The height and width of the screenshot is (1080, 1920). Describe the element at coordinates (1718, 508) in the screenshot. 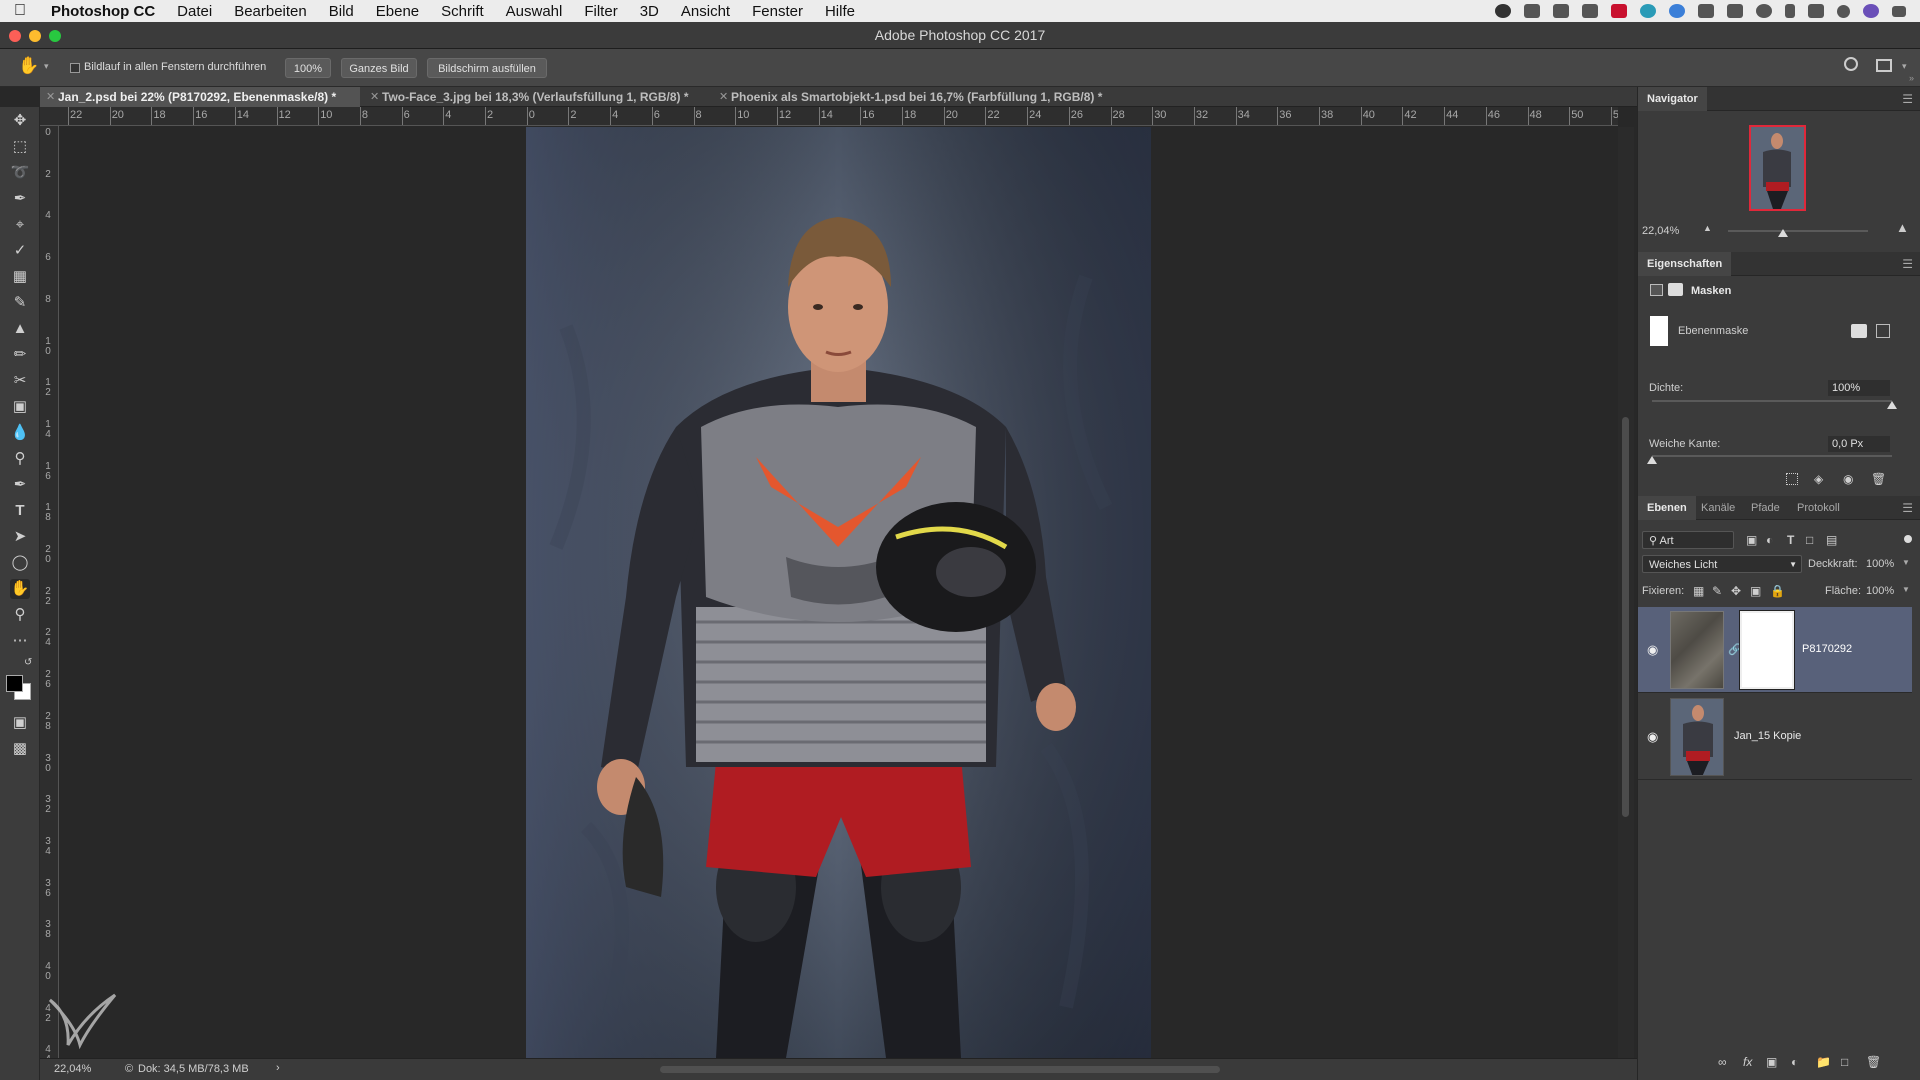

I see `layers-tab-kanaele: Kanäle` at that location.